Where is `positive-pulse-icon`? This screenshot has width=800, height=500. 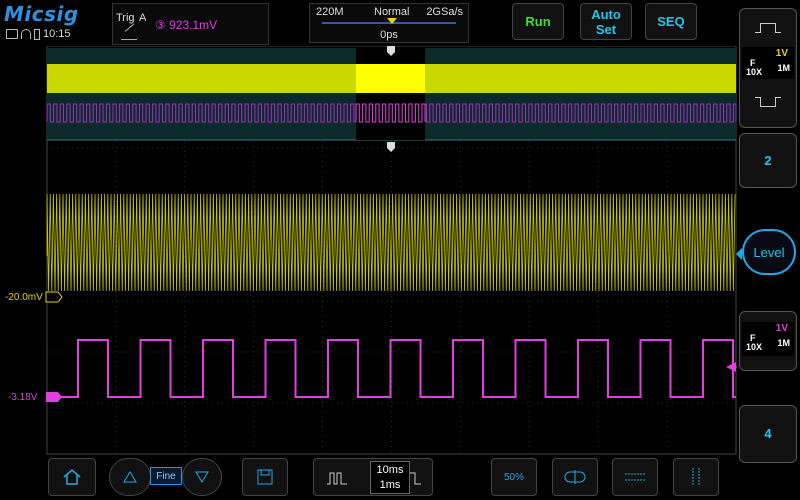
positive-pulse-icon is located at coordinates (768, 28).